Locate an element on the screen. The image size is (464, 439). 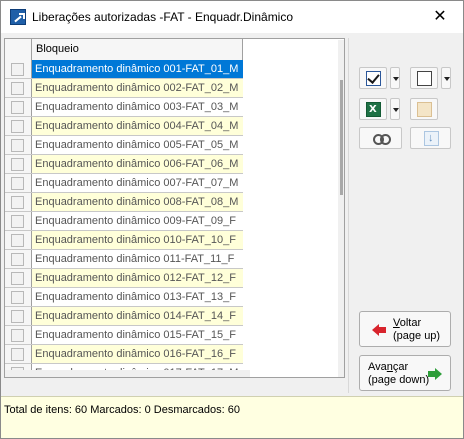
table-row: Enquadramento dinâmico 005-FAT_05_M is located at coordinates (124, 145).